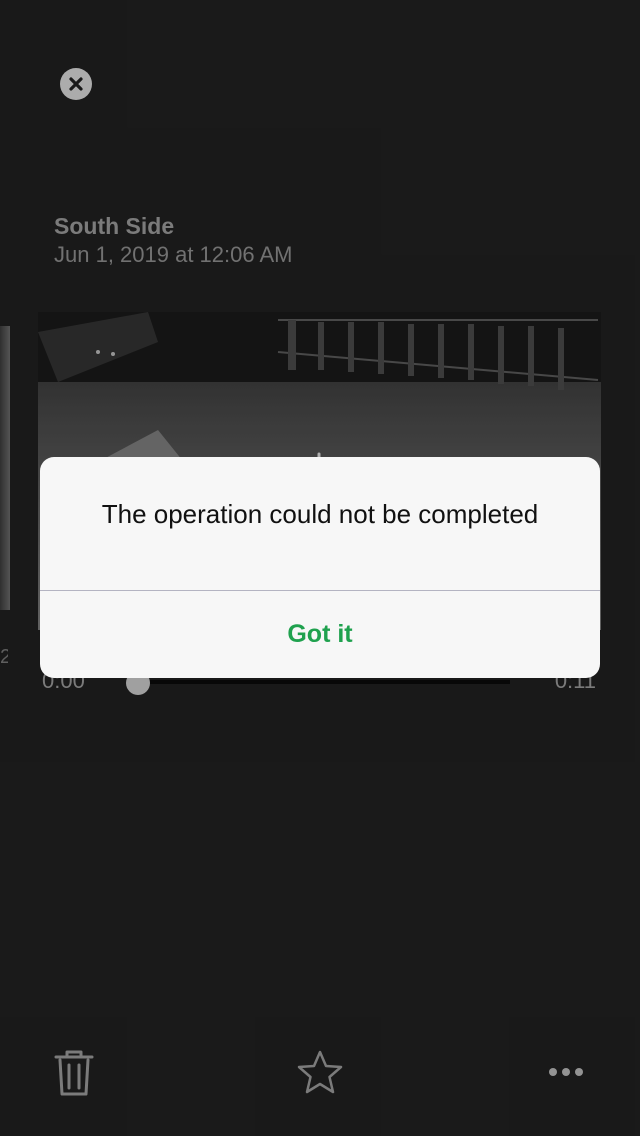 Image resolution: width=640 pixels, height=1136 pixels. I want to click on alert-message: The operation could not be completed, so click(320, 514).